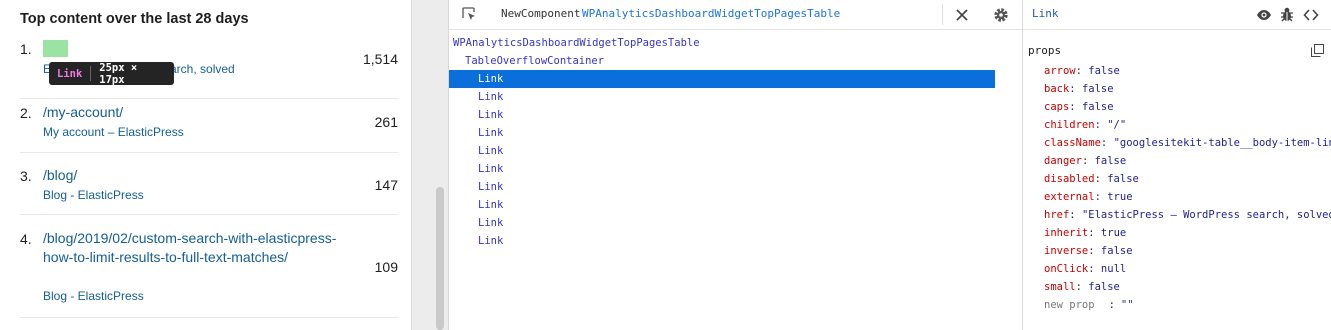 Image resolution: width=1331 pixels, height=330 pixels. Describe the element at coordinates (1111, 305) in the screenshot. I see `new-prop-colon: :` at that location.